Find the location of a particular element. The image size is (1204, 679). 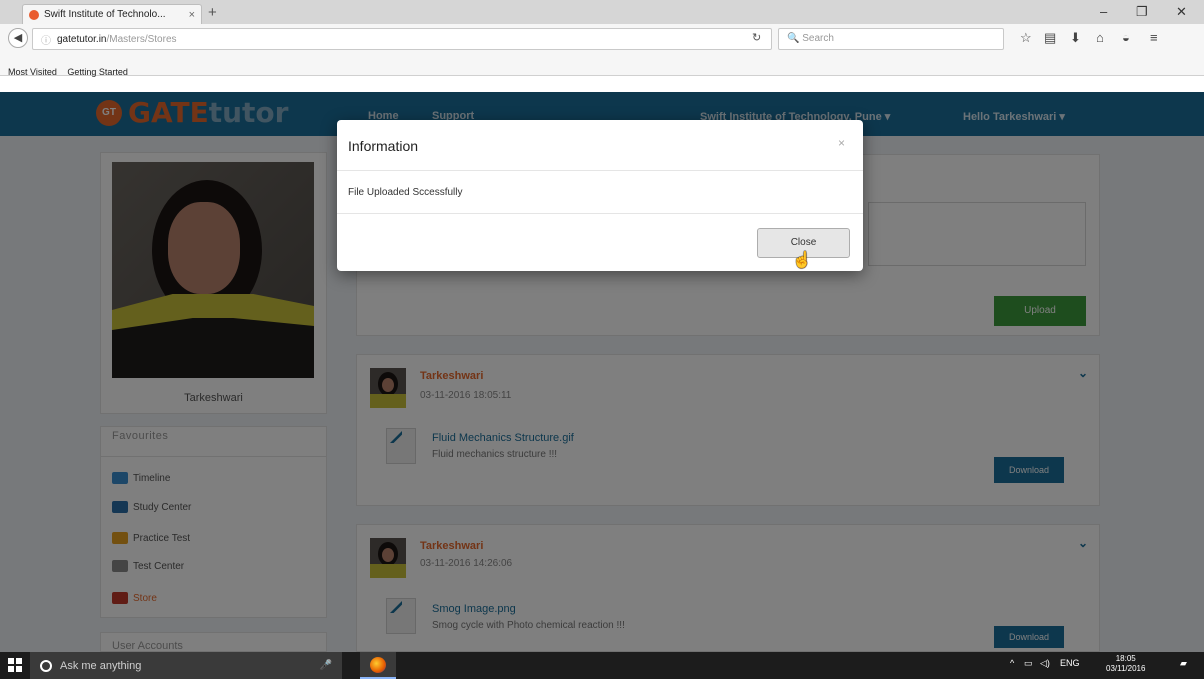

system-clock: 18:05 03/11/2016 is located at coordinates (1125, 664).